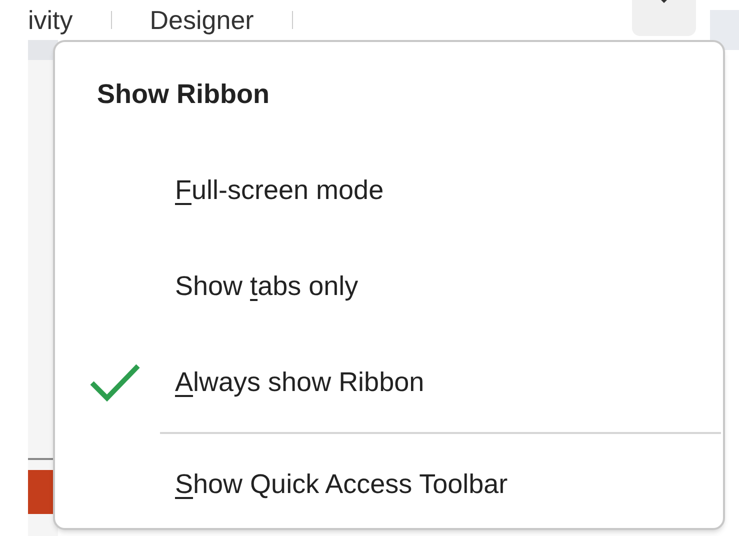 This screenshot has width=739, height=536. I want to click on menu-item: Show Quick Access Toolbar, so click(341, 484).